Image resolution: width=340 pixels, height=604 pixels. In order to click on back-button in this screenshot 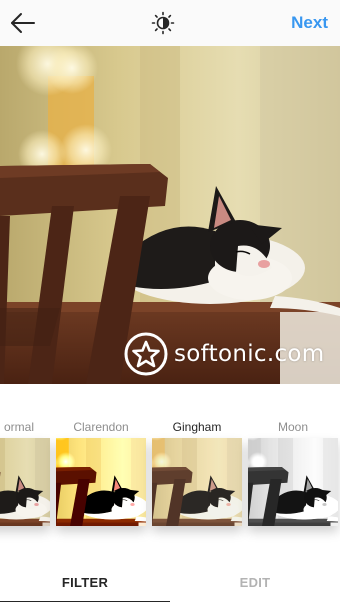, I will do `click(23, 23)`.